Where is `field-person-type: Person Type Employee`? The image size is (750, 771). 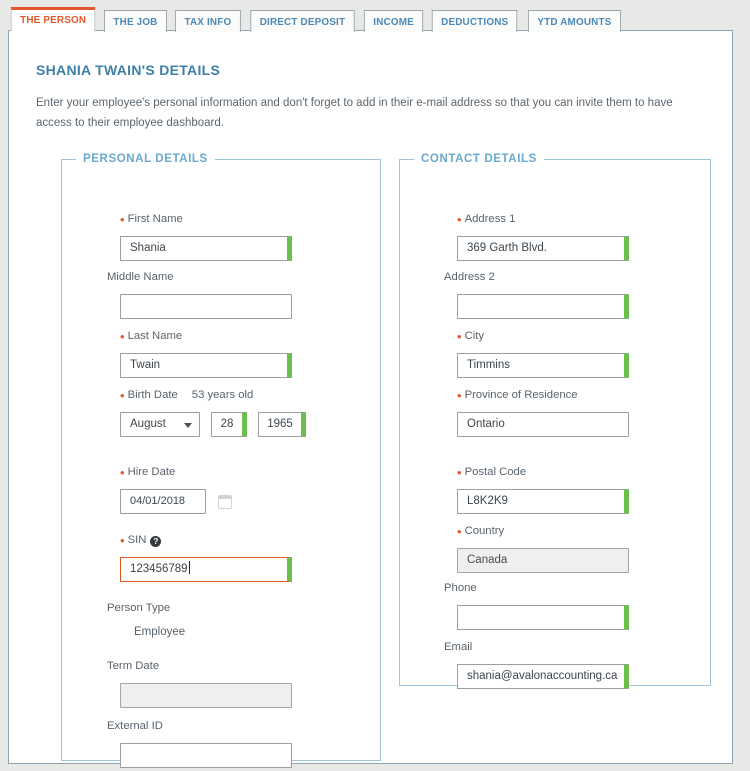 field-person-type: Person Type Employee is located at coordinates (146, 620).